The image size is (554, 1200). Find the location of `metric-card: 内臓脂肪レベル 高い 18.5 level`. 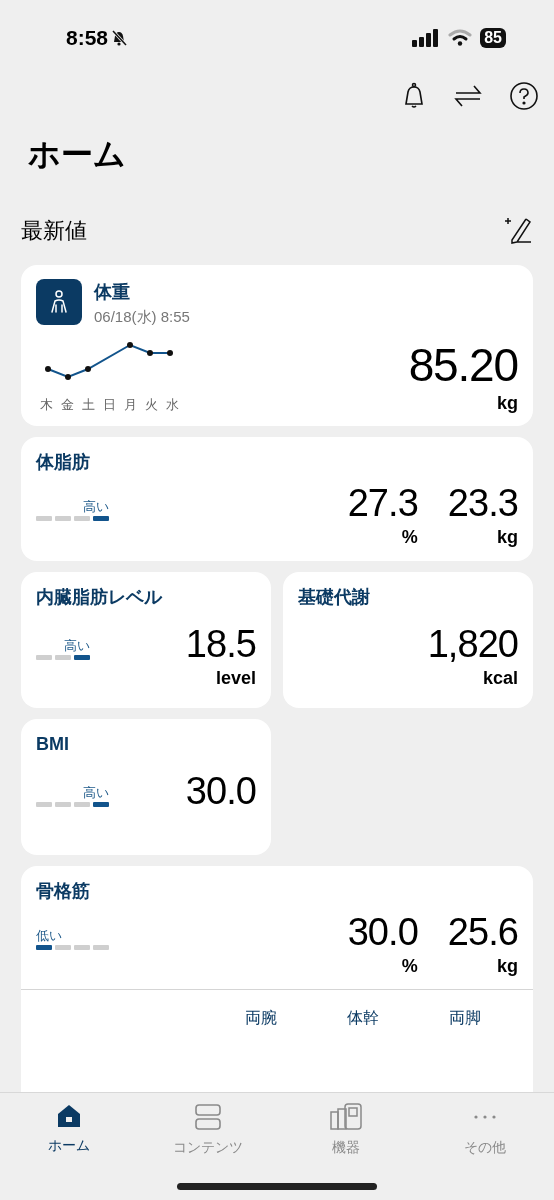

metric-card: 内臓脂肪レベル 高い 18.5 level is located at coordinates (146, 639).